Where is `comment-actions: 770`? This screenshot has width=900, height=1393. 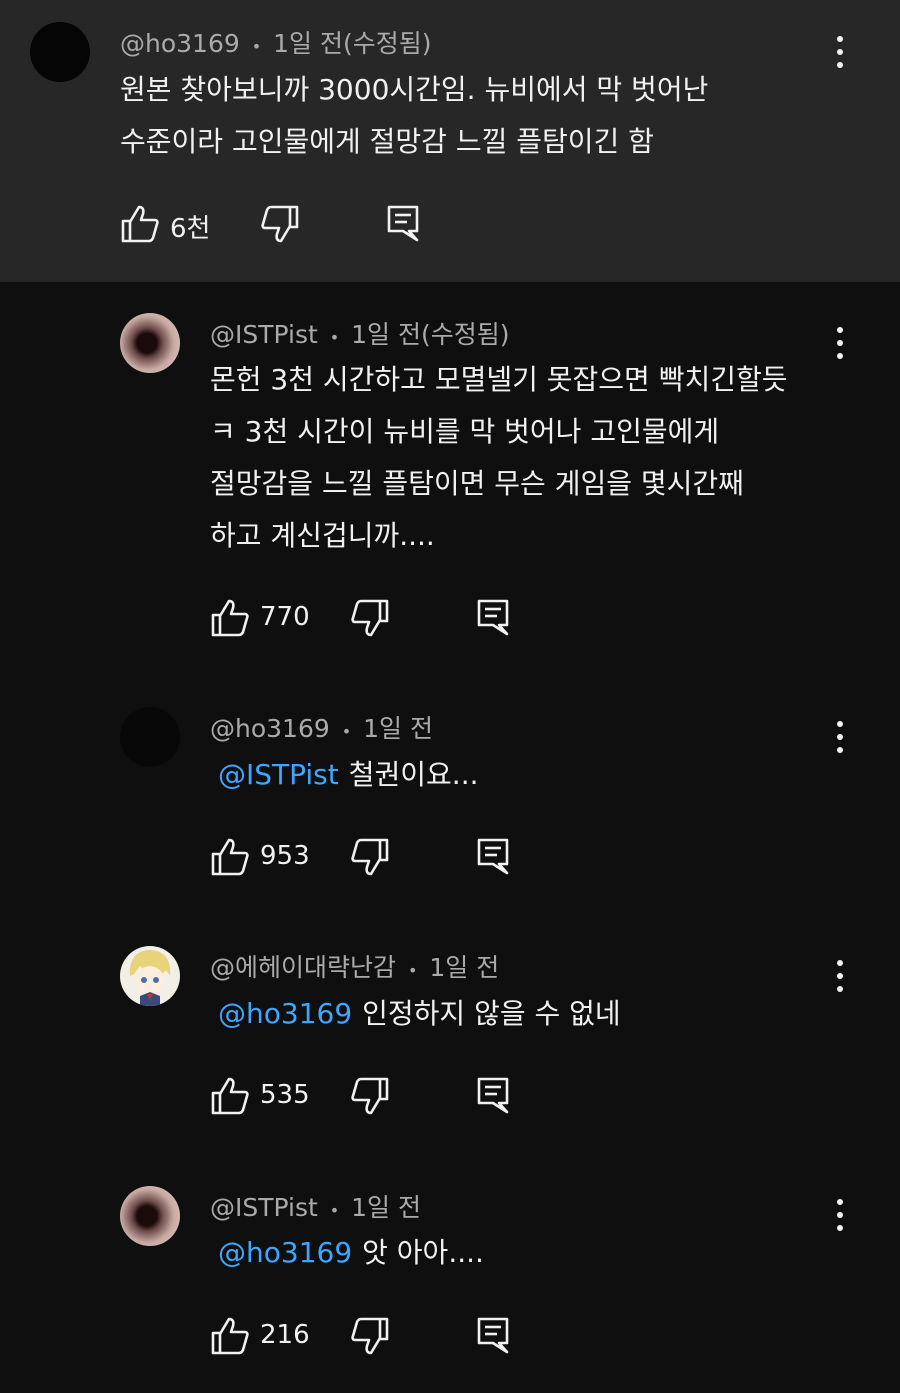
comment-actions: 770 is located at coordinates (370, 618).